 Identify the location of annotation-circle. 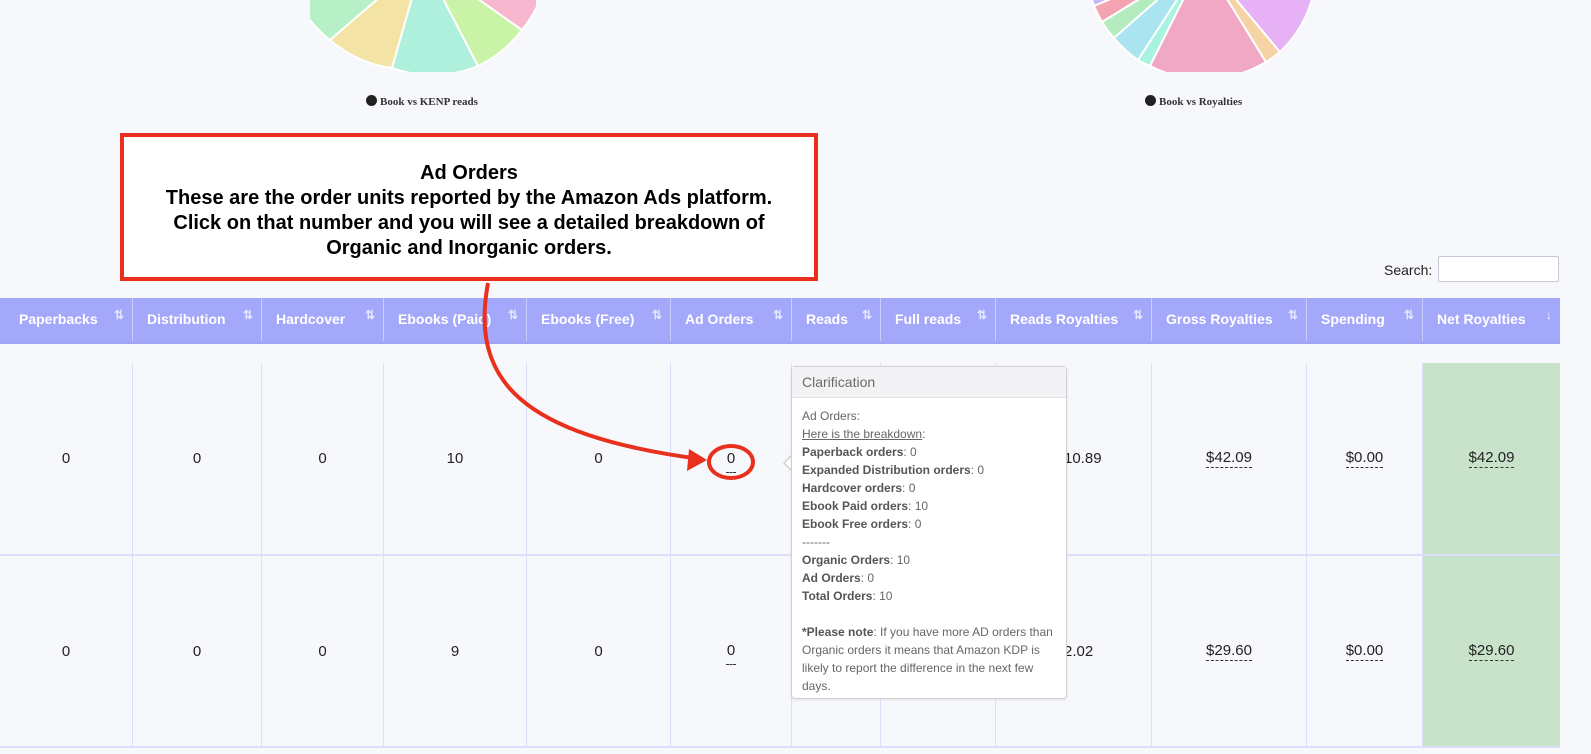
(731, 462).